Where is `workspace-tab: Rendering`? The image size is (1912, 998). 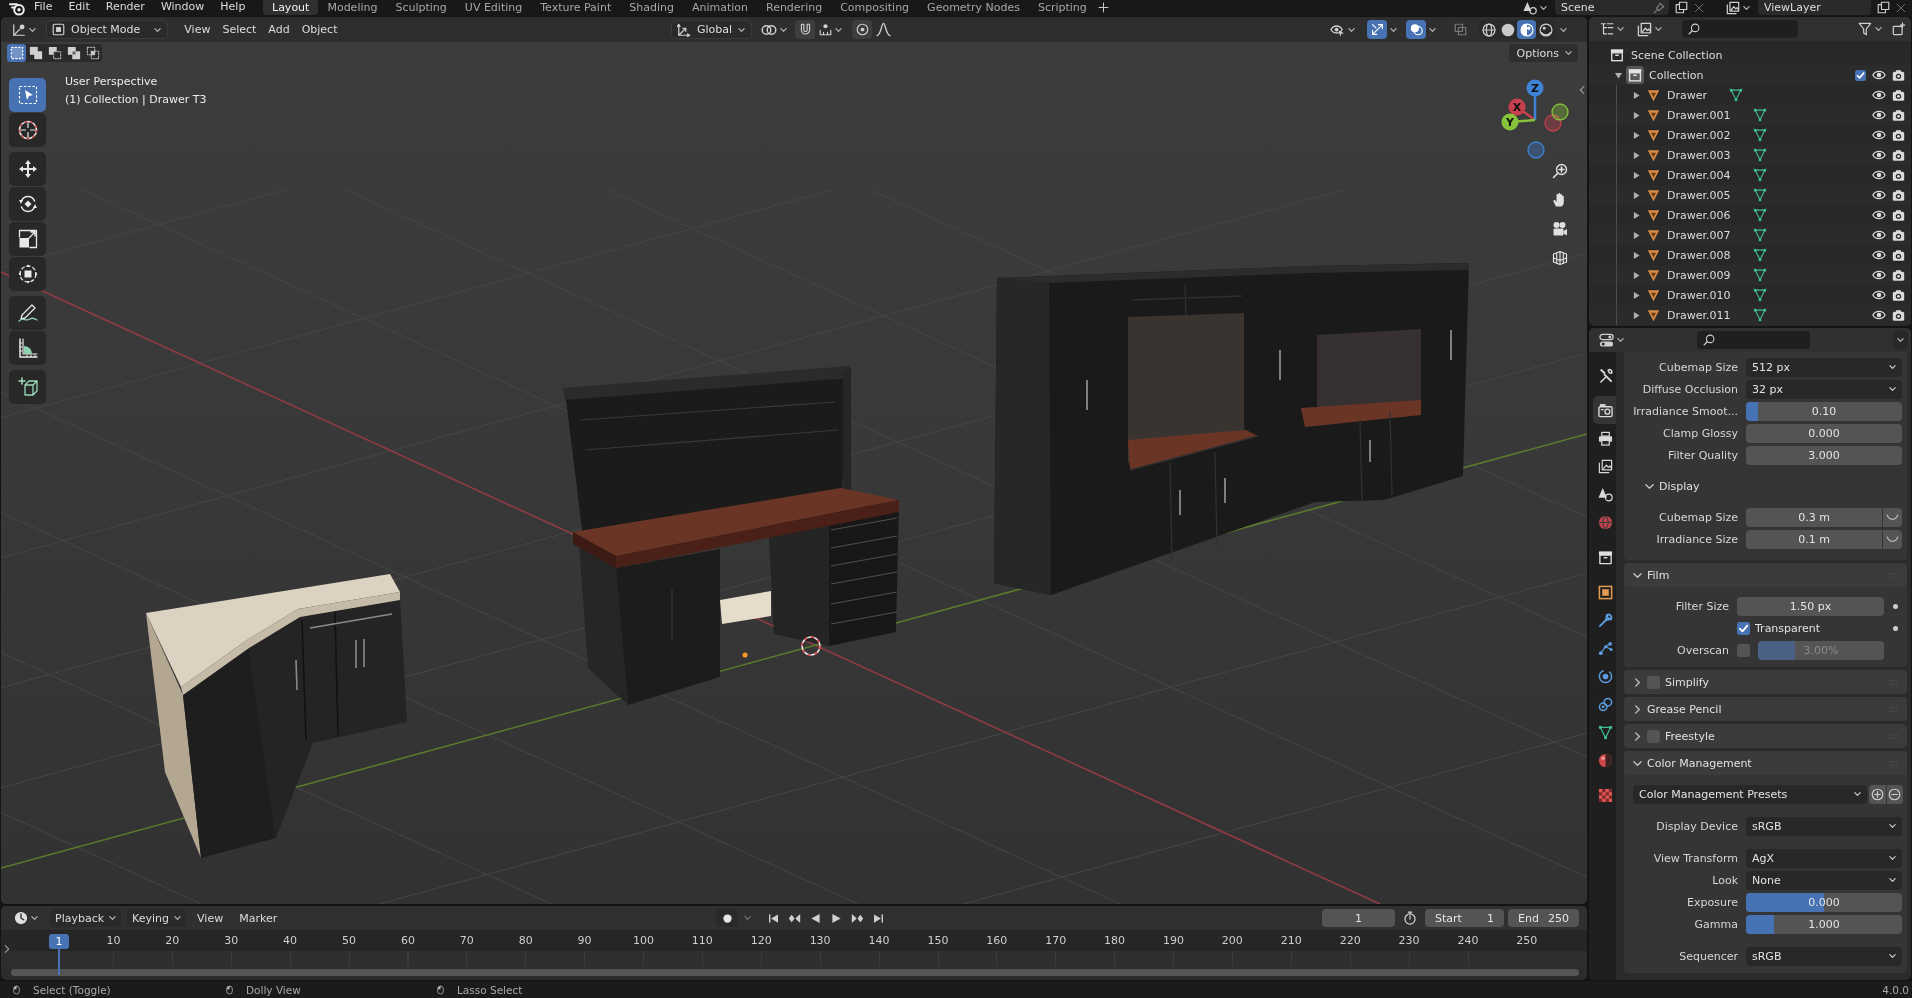 workspace-tab: Rendering is located at coordinates (794, 7).